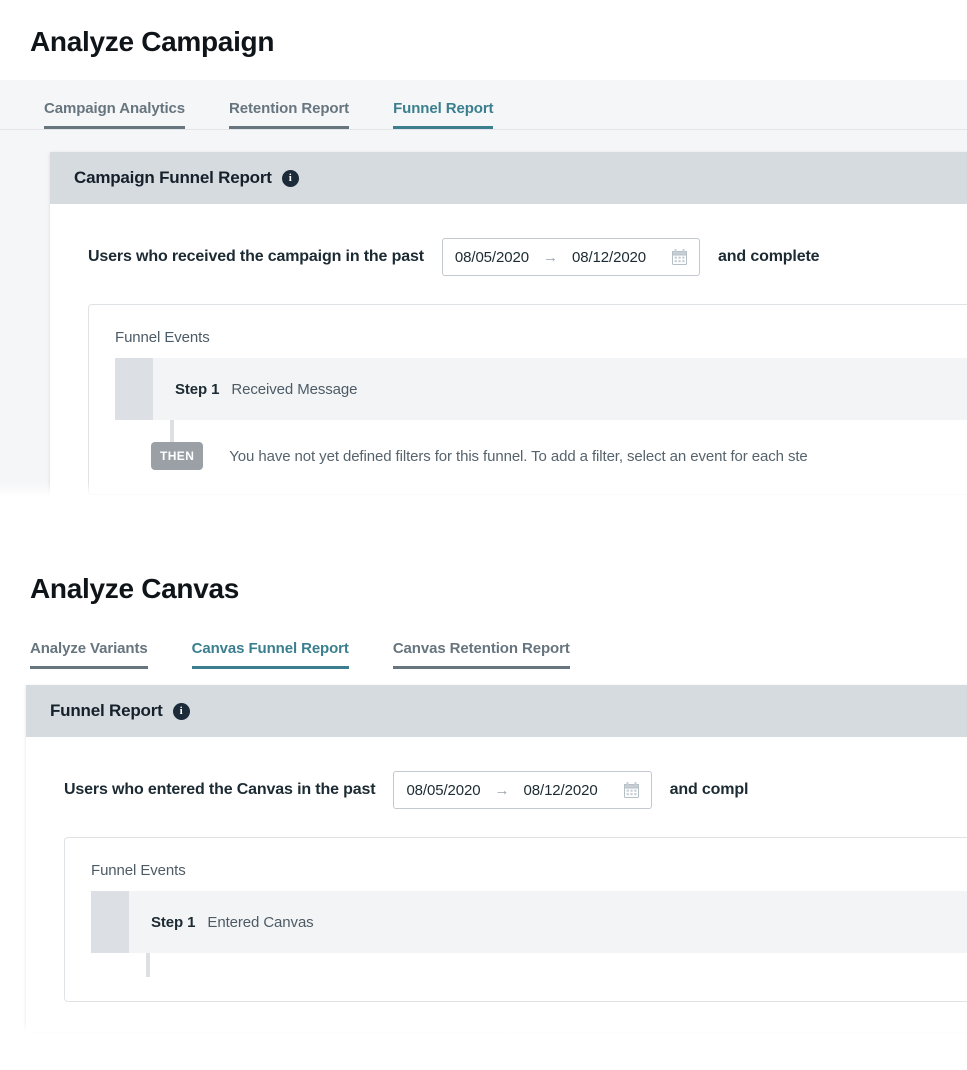  Describe the element at coordinates (496, 711) in the screenshot. I see `canvas-card-header: Funnel Report i` at that location.